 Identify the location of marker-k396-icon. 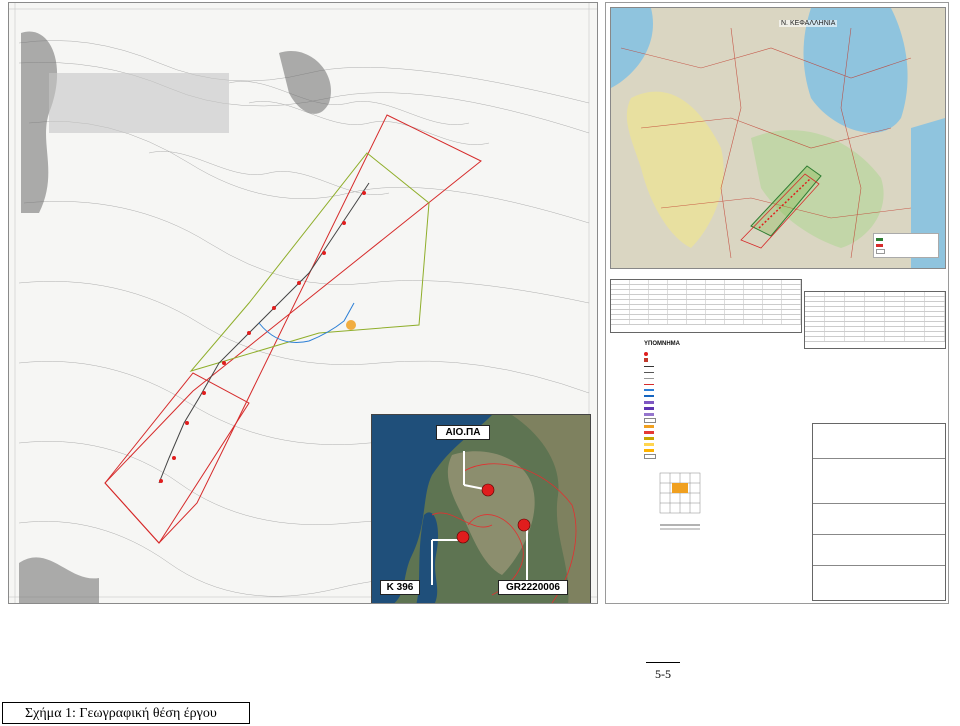
(463, 537).